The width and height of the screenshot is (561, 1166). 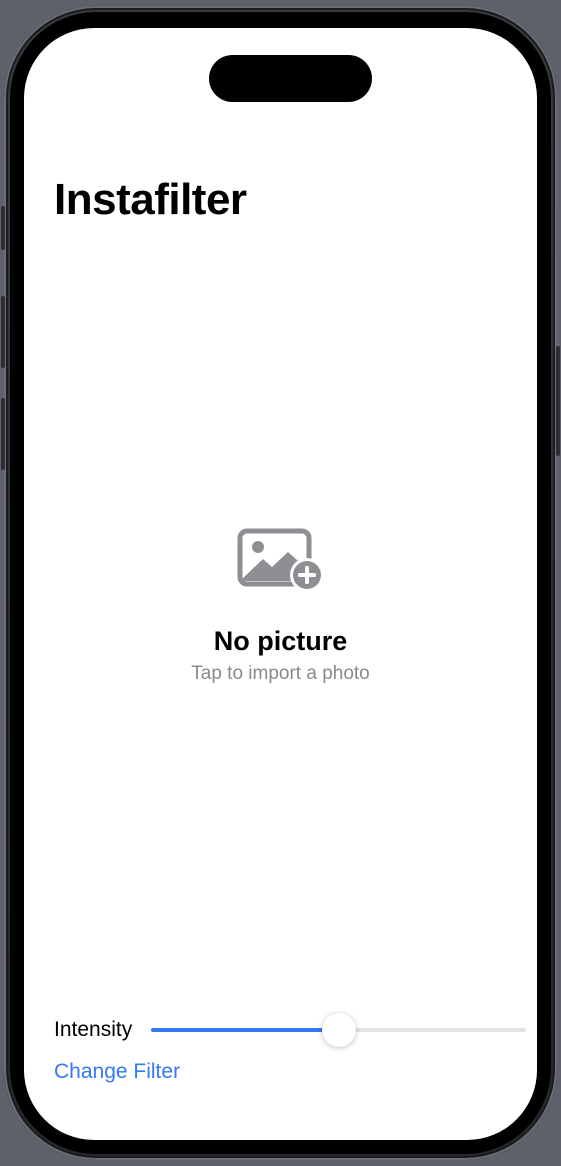 I want to click on intensity-control: Intensity, so click(x=290, y=1030).